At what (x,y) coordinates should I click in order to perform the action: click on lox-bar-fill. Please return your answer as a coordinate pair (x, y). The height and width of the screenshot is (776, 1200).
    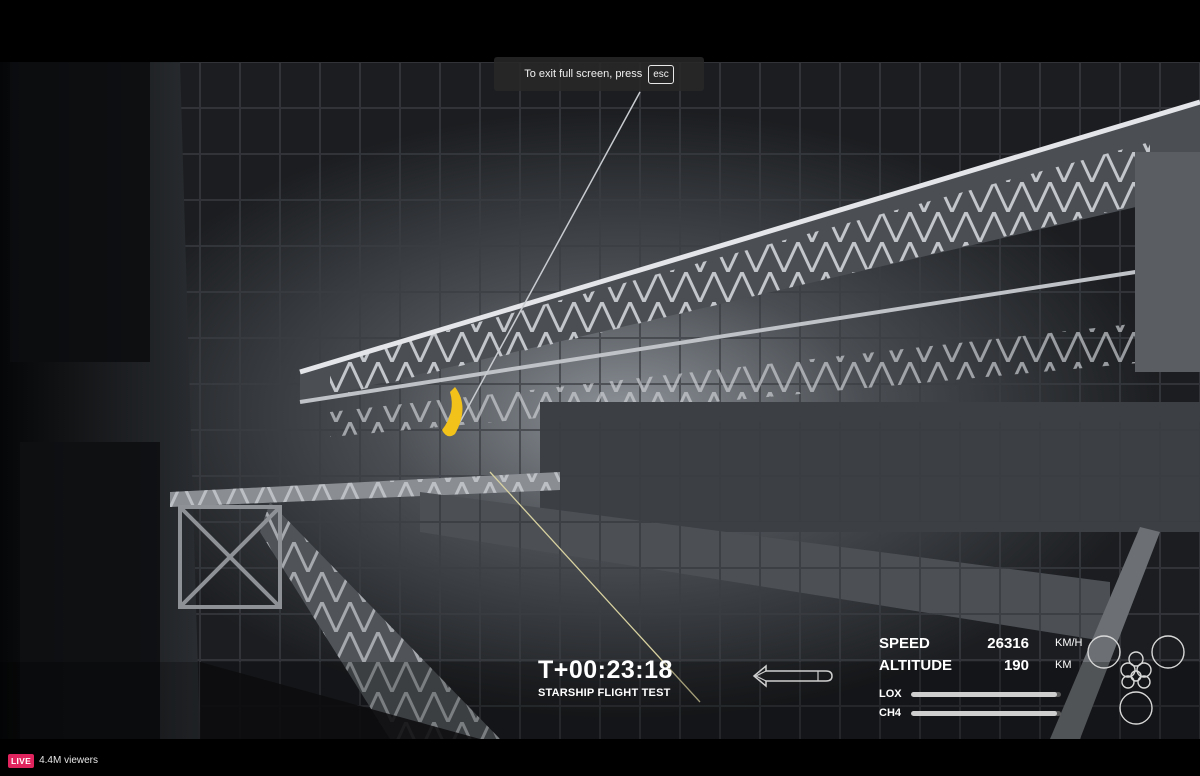
    Looking at the image, I should click on (984, 694).